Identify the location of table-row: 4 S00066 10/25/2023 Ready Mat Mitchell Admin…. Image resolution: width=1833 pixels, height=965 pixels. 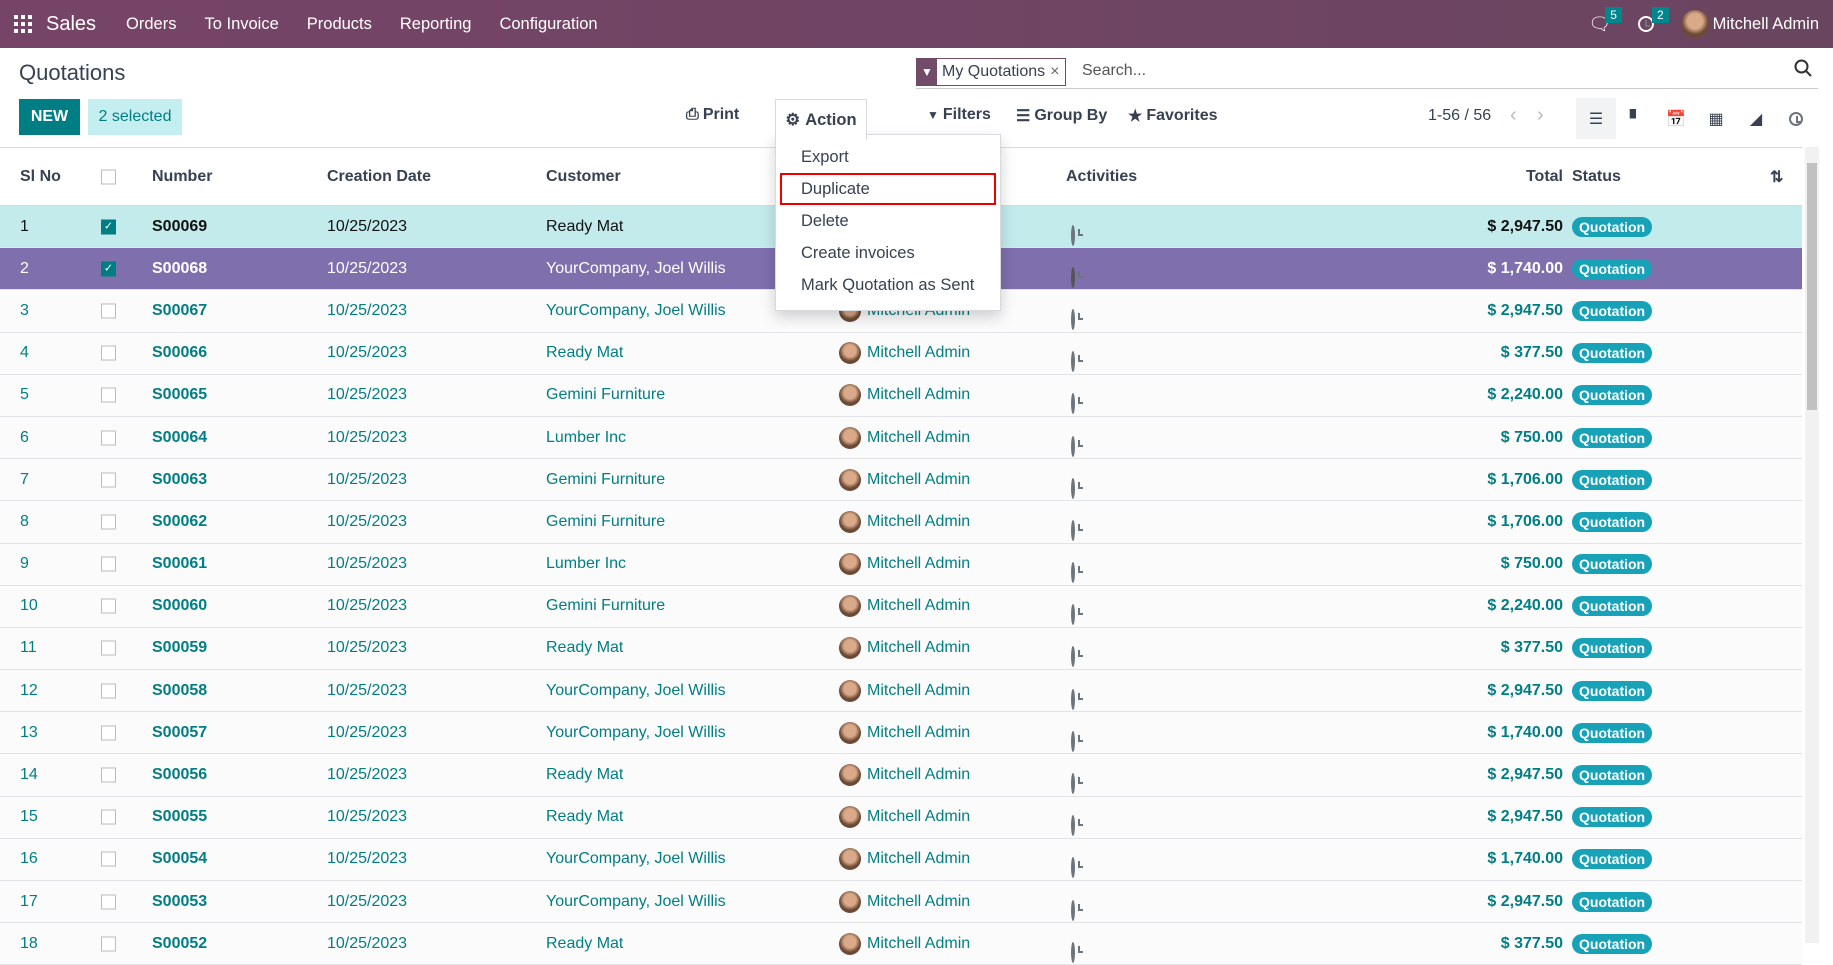
(901, 353).